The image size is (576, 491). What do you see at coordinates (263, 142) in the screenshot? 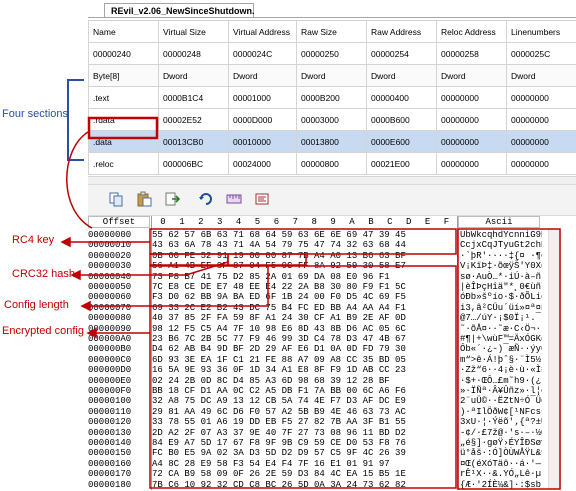
I see `table-cell: 00010000` at bounding box center [263, 142].